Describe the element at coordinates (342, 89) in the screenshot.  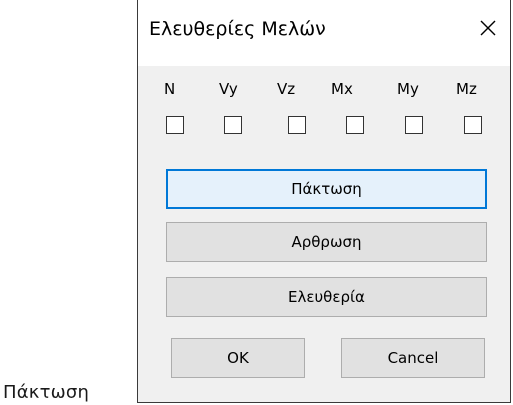
I see `dof-label-mx: Mx` at that location.